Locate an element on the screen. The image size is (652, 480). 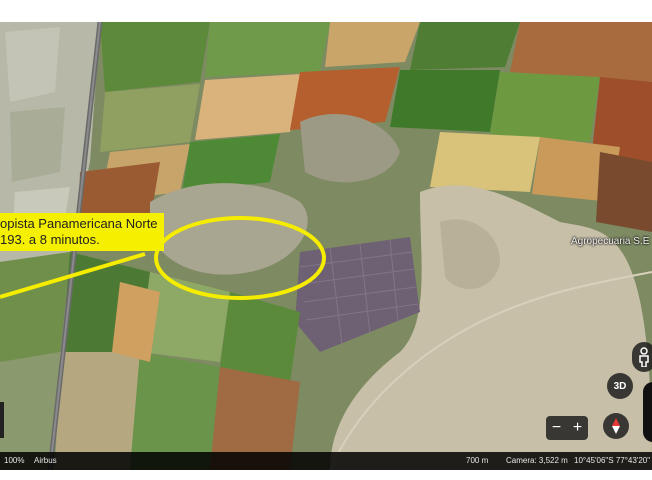
callout-line-1: opista Panamericana Norte is located at coordinates (79, 223).